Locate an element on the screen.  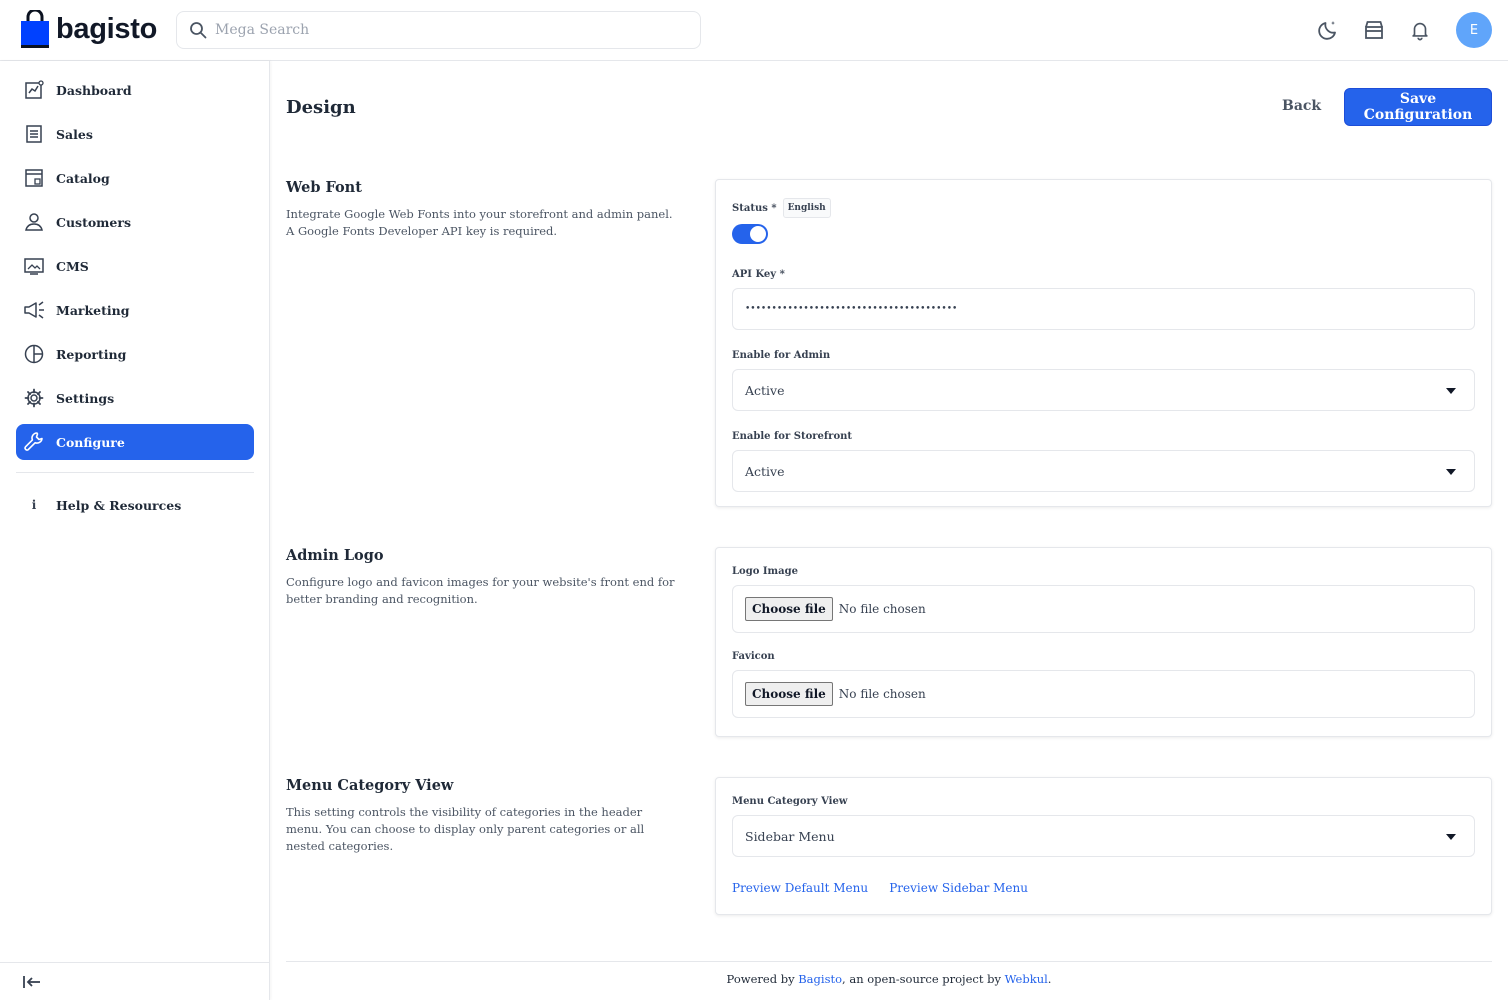
sales-icon is located at coordinates (34, 134).